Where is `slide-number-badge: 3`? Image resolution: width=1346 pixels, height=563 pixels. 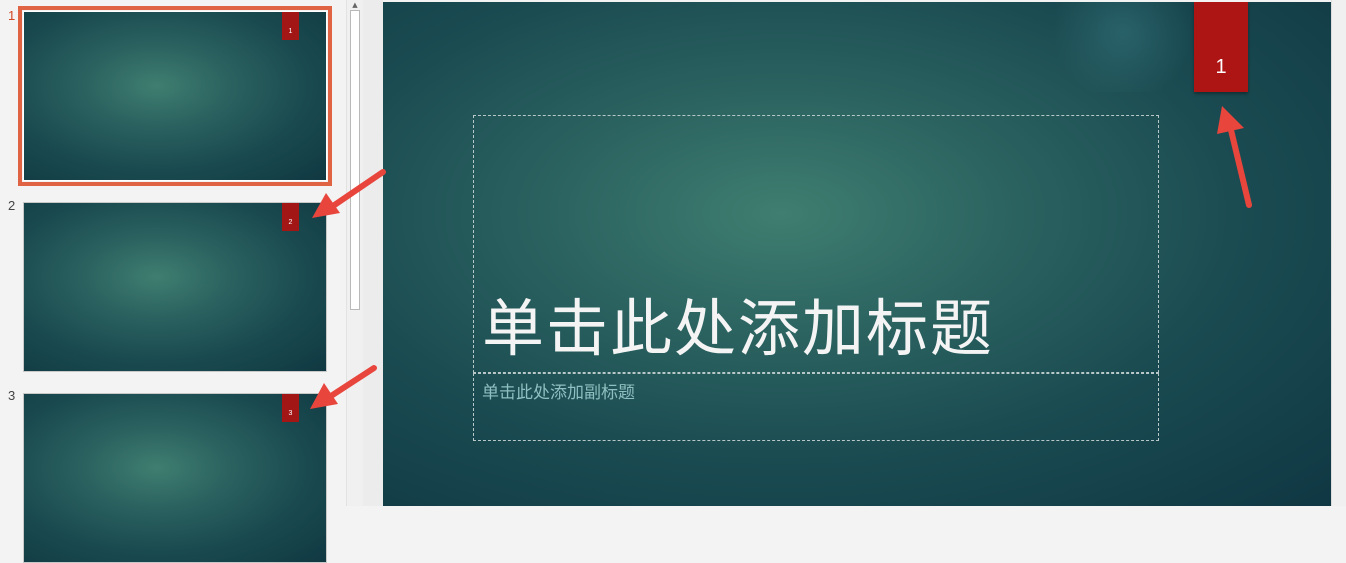
slide-number-badge: 3 is located at coordinates (290, 408).